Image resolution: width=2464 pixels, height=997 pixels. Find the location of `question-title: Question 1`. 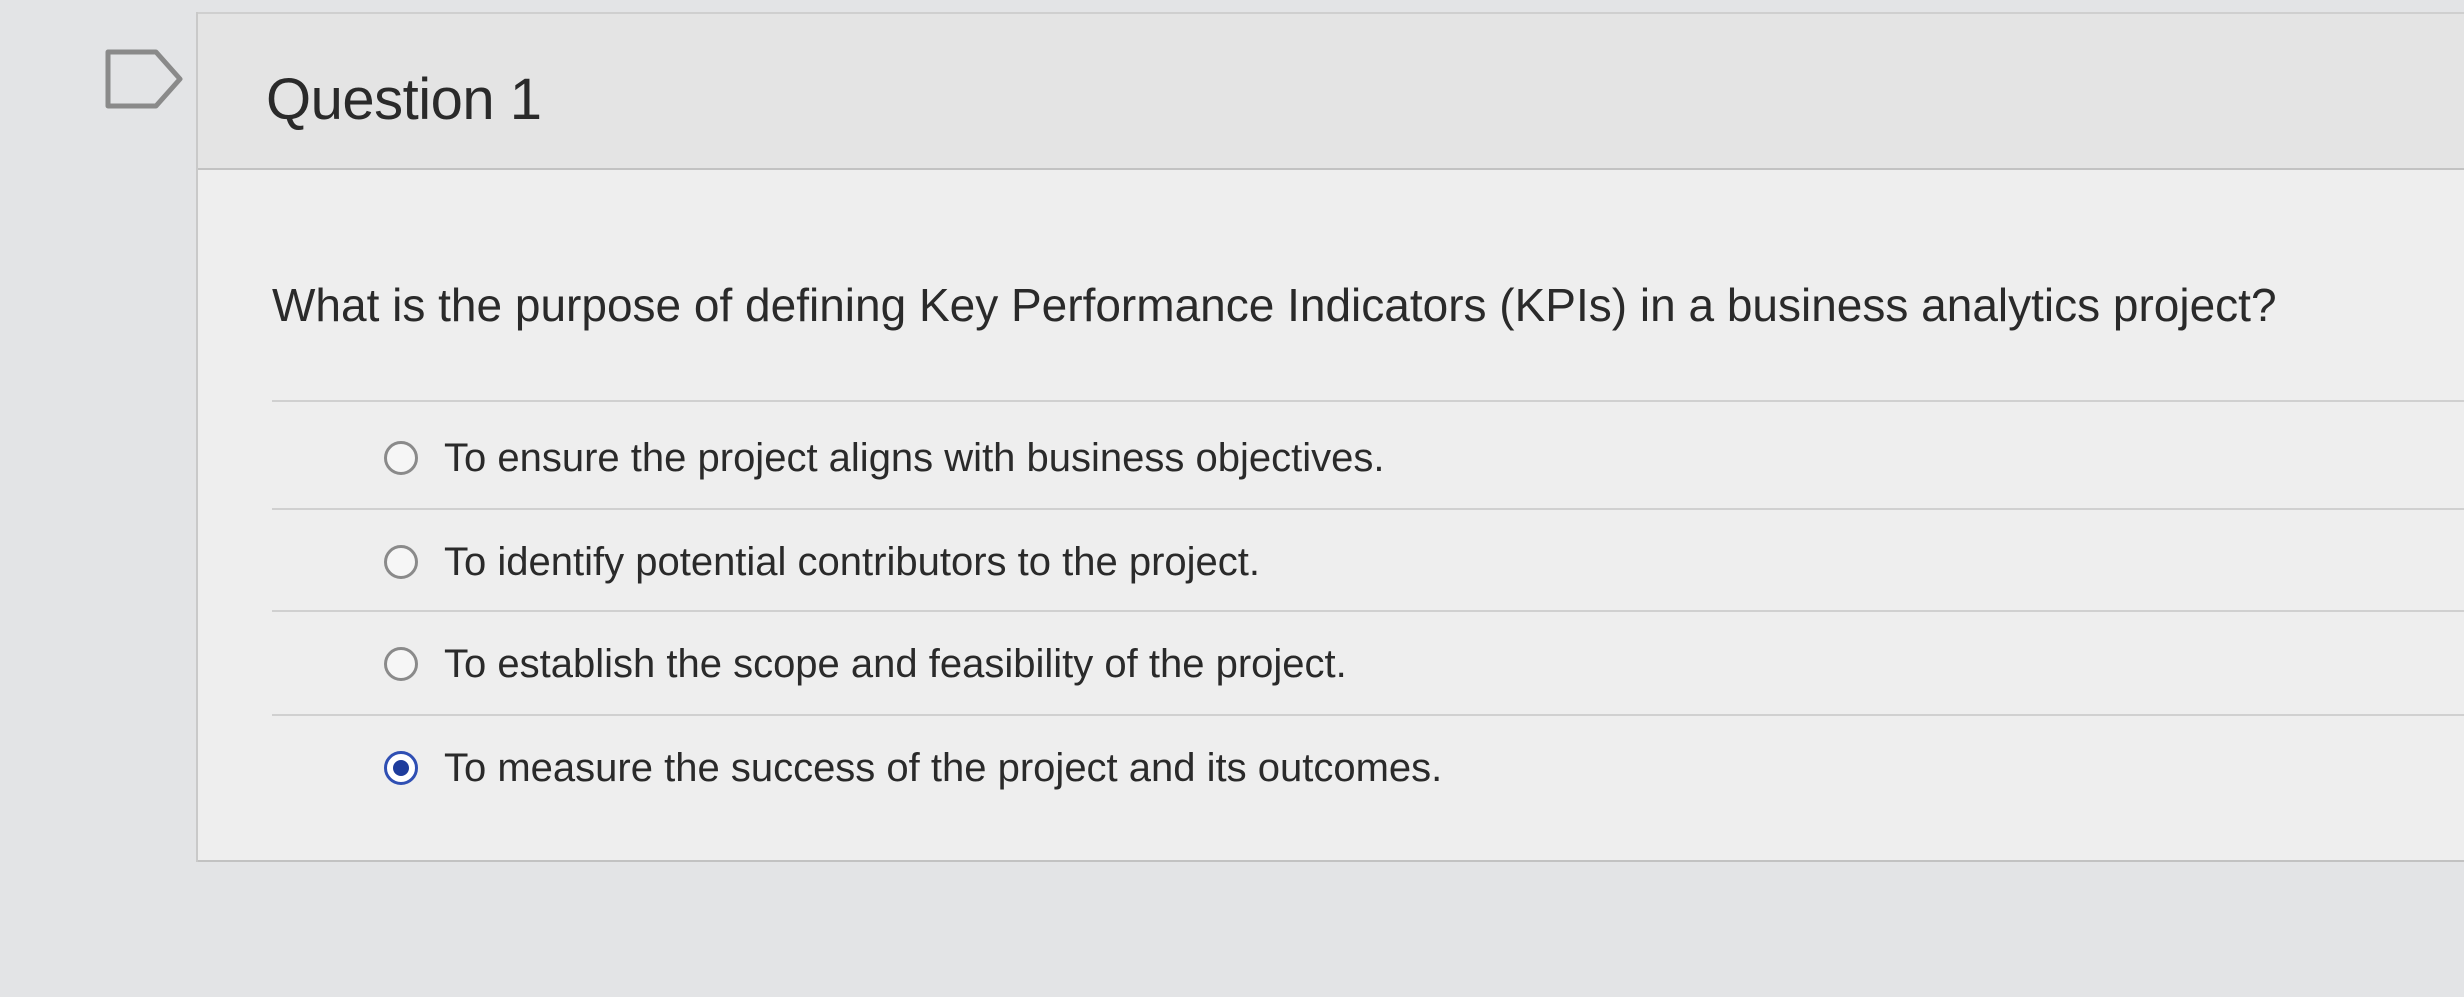

question-title: Question 1 is located at coordinates (404, 99).